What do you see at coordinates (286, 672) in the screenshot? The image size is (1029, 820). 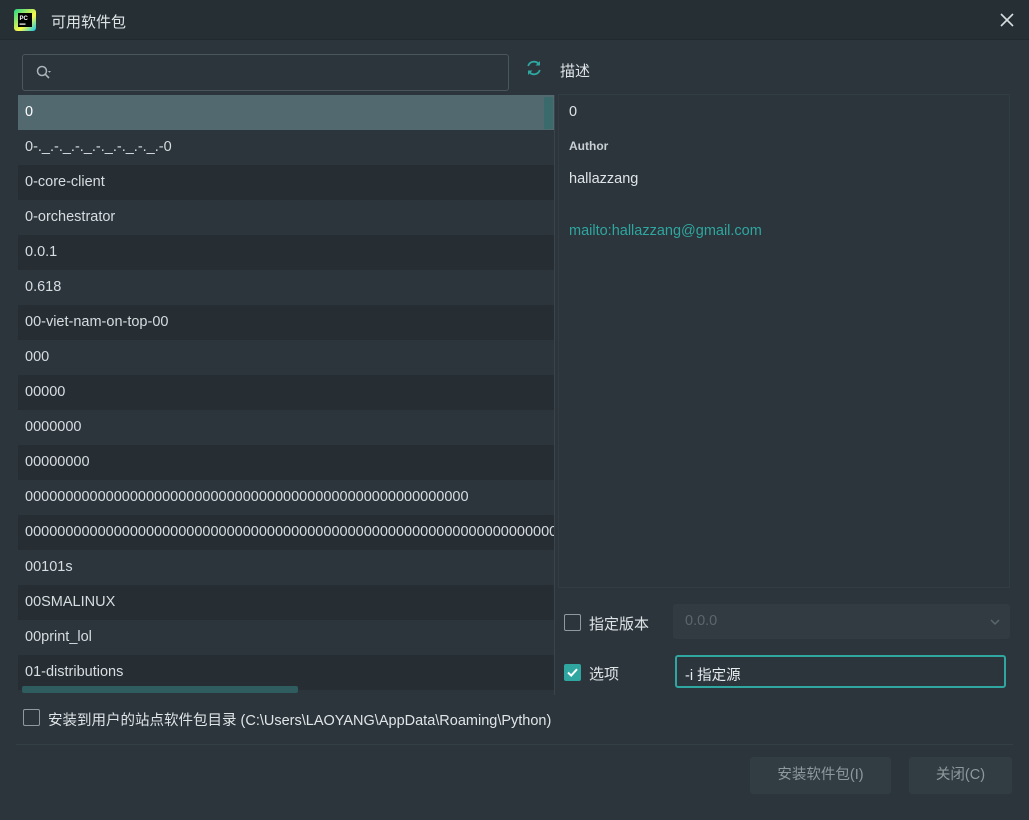 I see `package-list-item: 01-distributions` at bounding box center [286, 672].